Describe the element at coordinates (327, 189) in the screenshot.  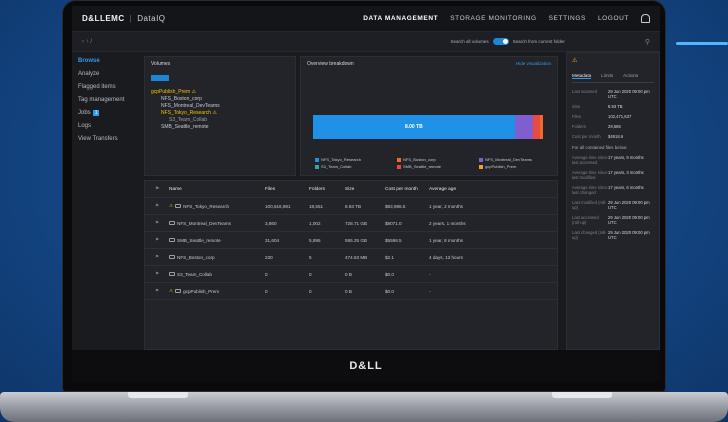
I see `col-folders: Folders` at that location.